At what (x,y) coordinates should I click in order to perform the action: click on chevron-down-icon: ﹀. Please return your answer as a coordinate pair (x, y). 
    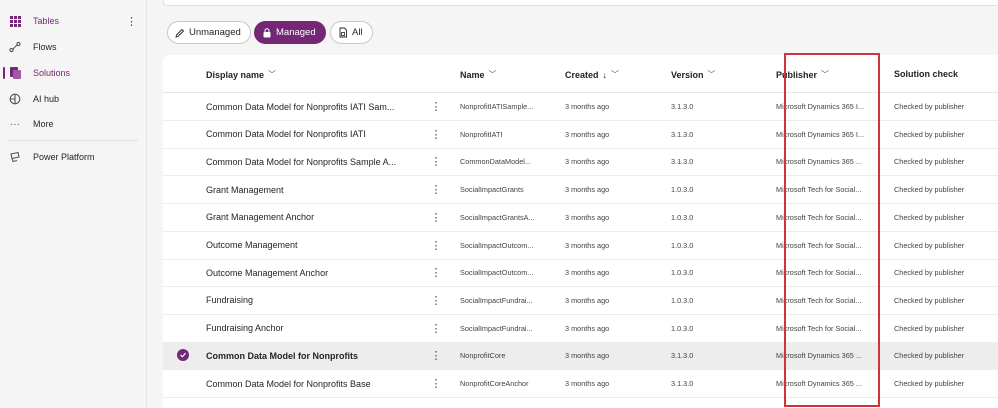
    Looking at the image, I should click on (825, 74).